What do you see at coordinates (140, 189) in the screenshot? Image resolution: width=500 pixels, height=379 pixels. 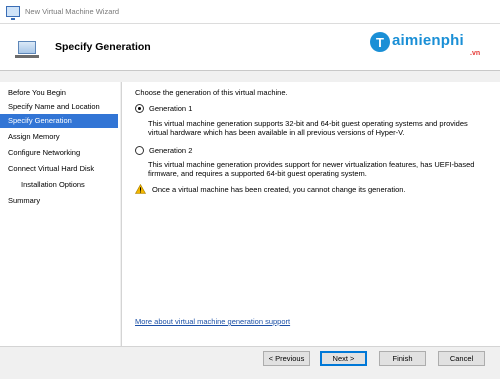 I see `warning-icon` at bounding box center [140, 189].